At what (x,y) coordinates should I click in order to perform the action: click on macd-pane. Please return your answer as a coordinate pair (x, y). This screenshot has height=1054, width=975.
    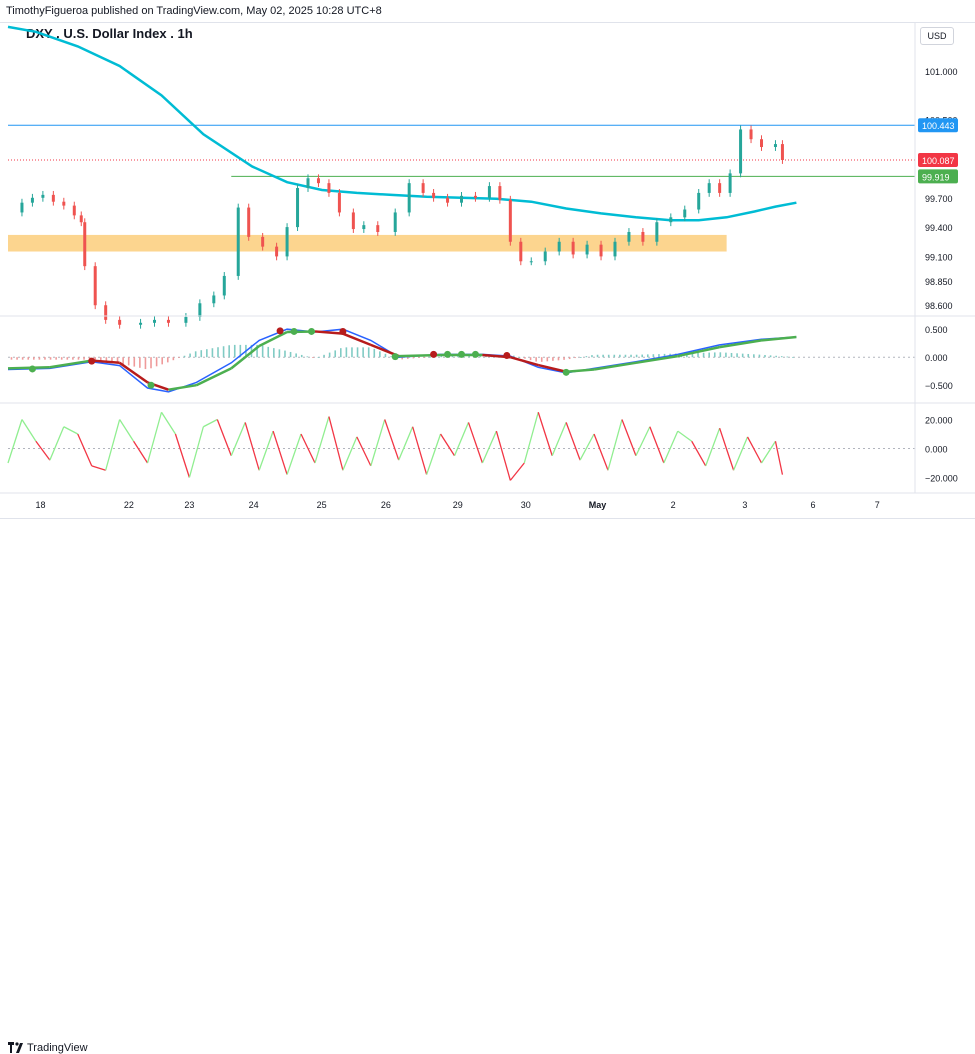
    Looking at the image, I should click on (461, 360).